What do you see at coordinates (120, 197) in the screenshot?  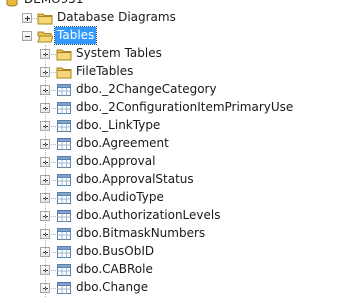 I see `tree-node-label: dbo.AudioType` at bounding box center [120, 197].